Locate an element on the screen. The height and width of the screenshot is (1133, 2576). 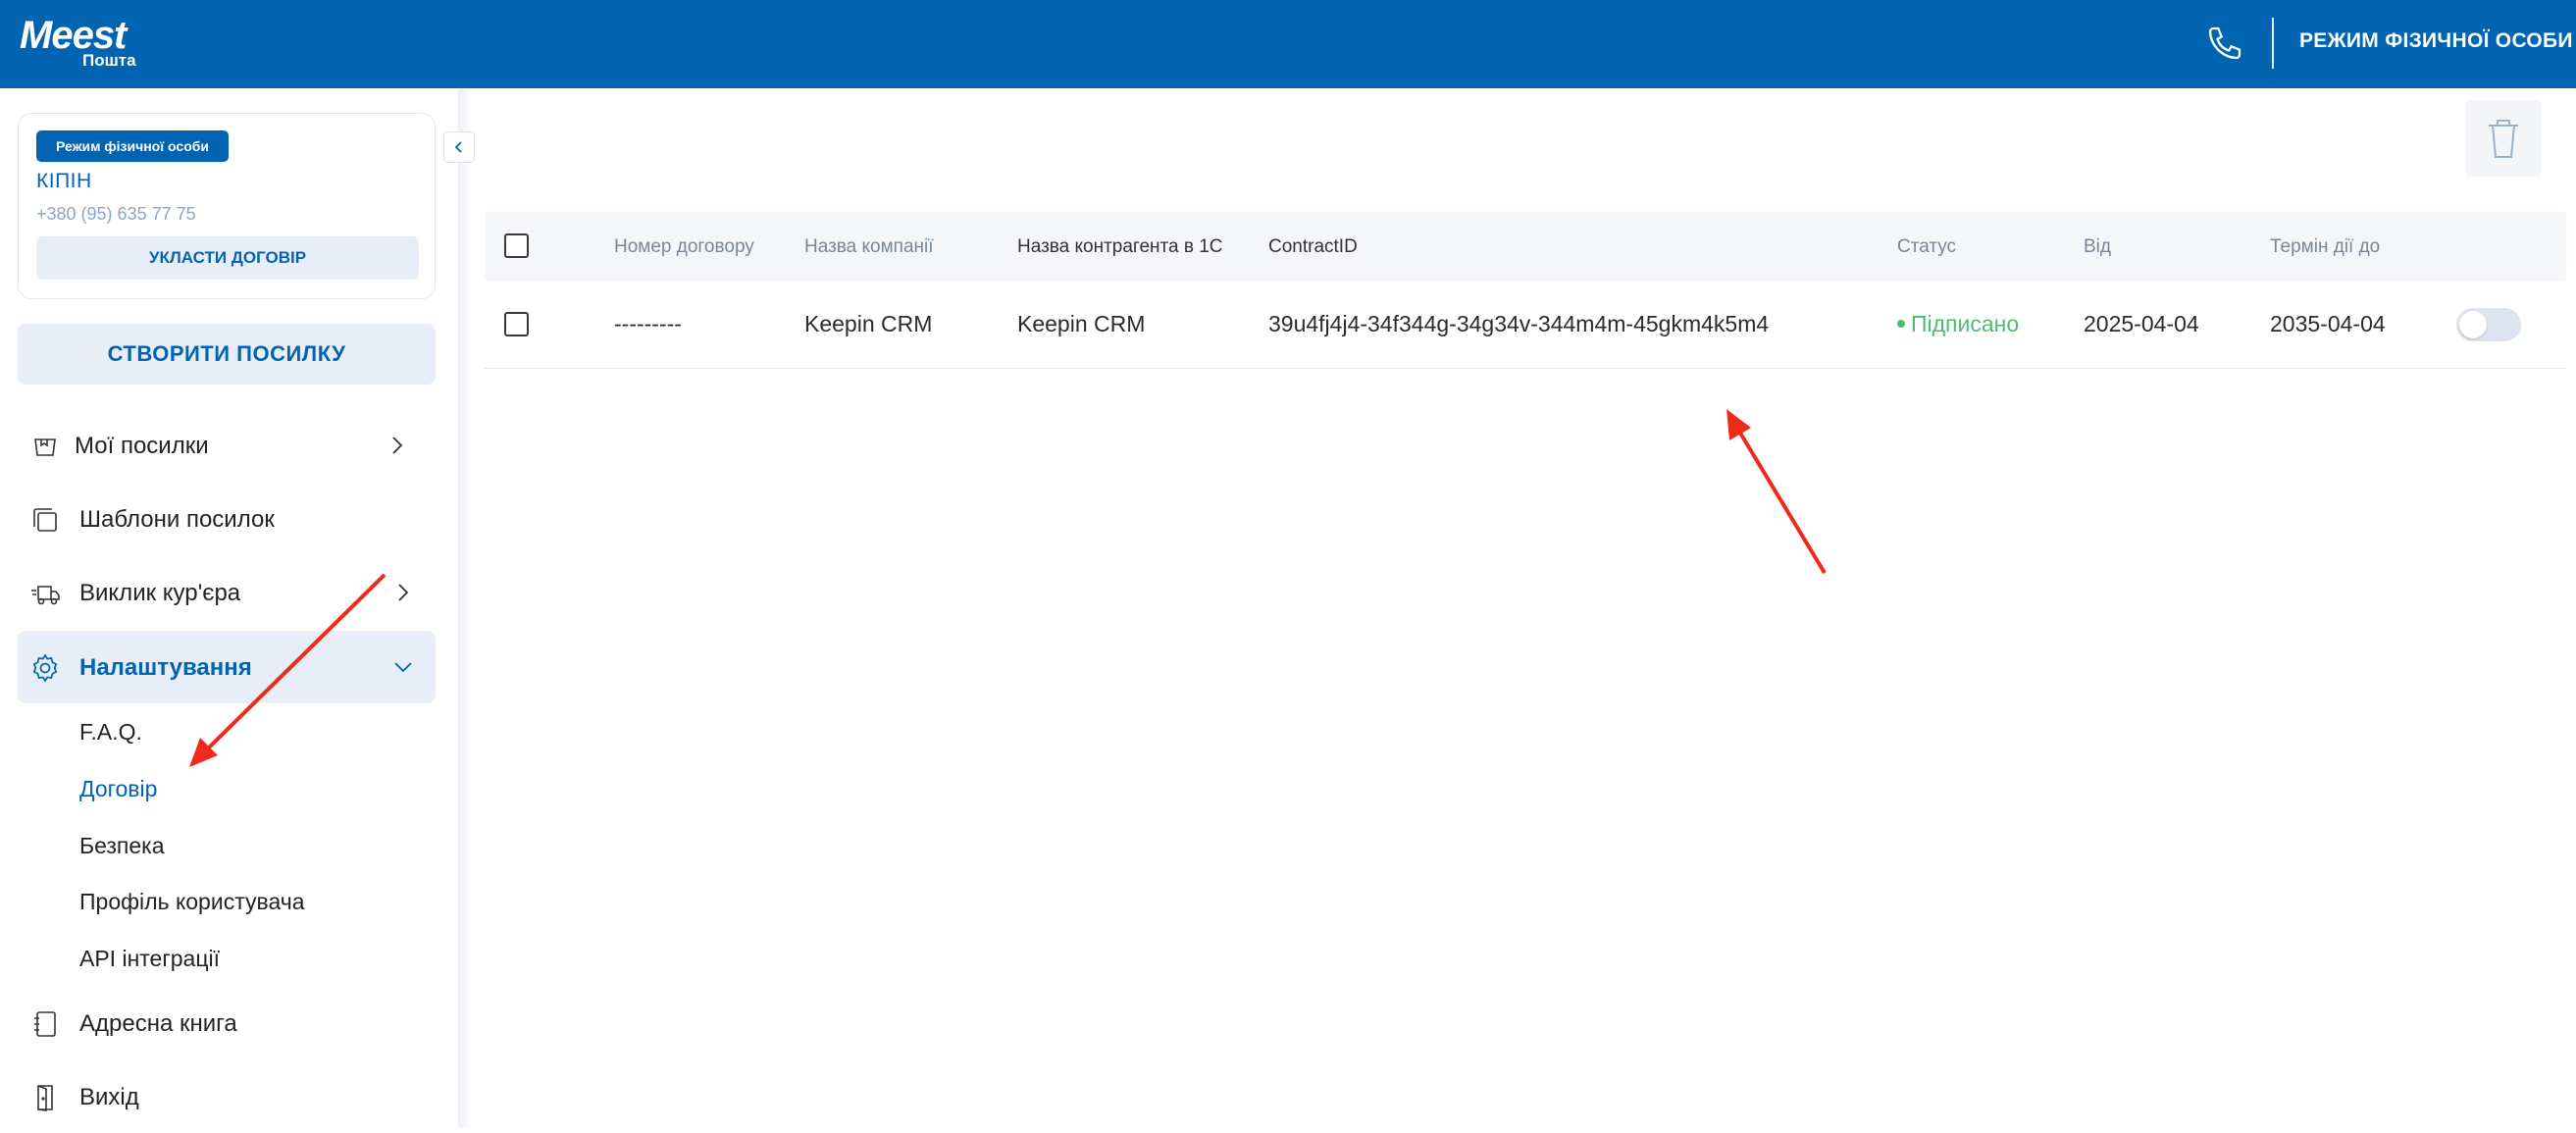
nav-label: Шаблони посилок is located at coordinates (177, 519).